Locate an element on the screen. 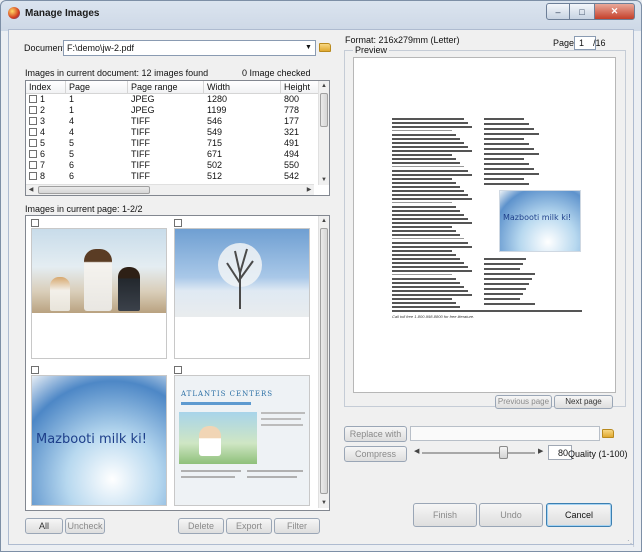 This screenshot has width=642, height=552. chevron-down-icon: ▼ is located at coordinates (308, 48).